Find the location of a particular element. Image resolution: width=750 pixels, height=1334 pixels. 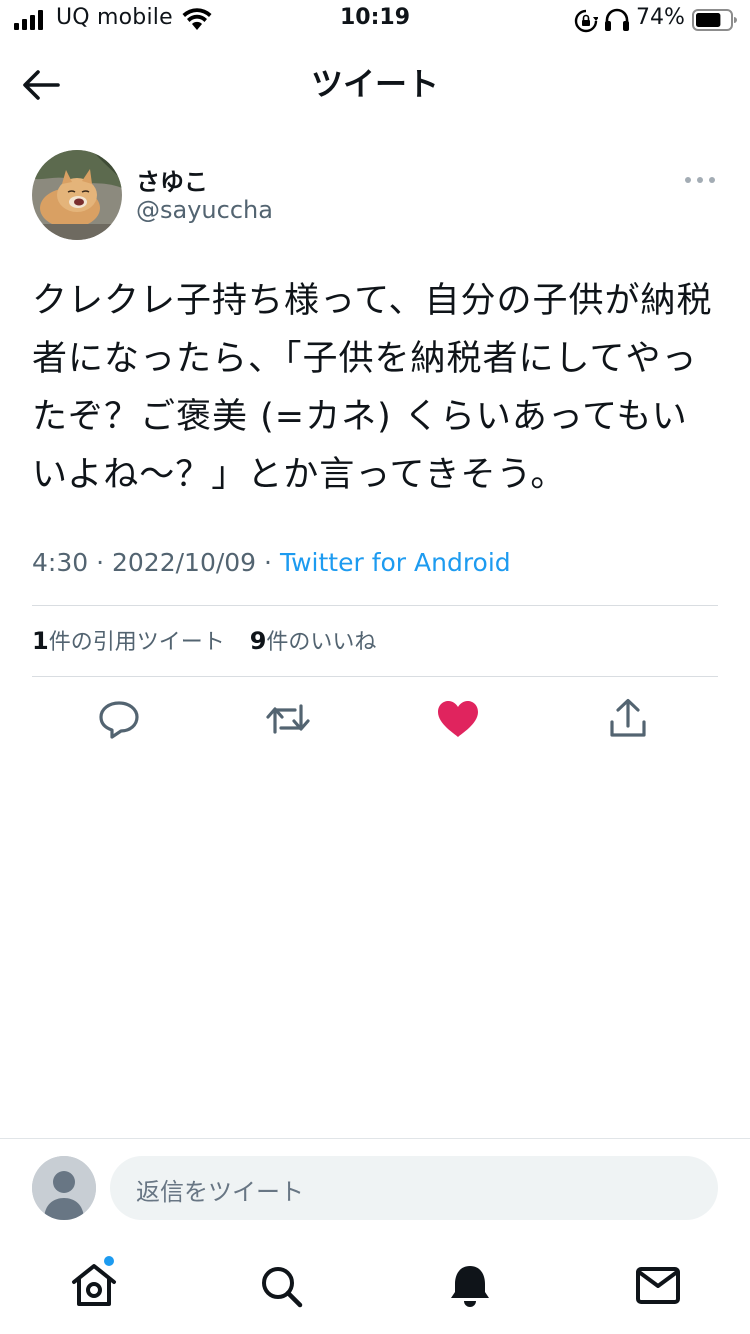

home-icon is located at coordinates (94, 1285).